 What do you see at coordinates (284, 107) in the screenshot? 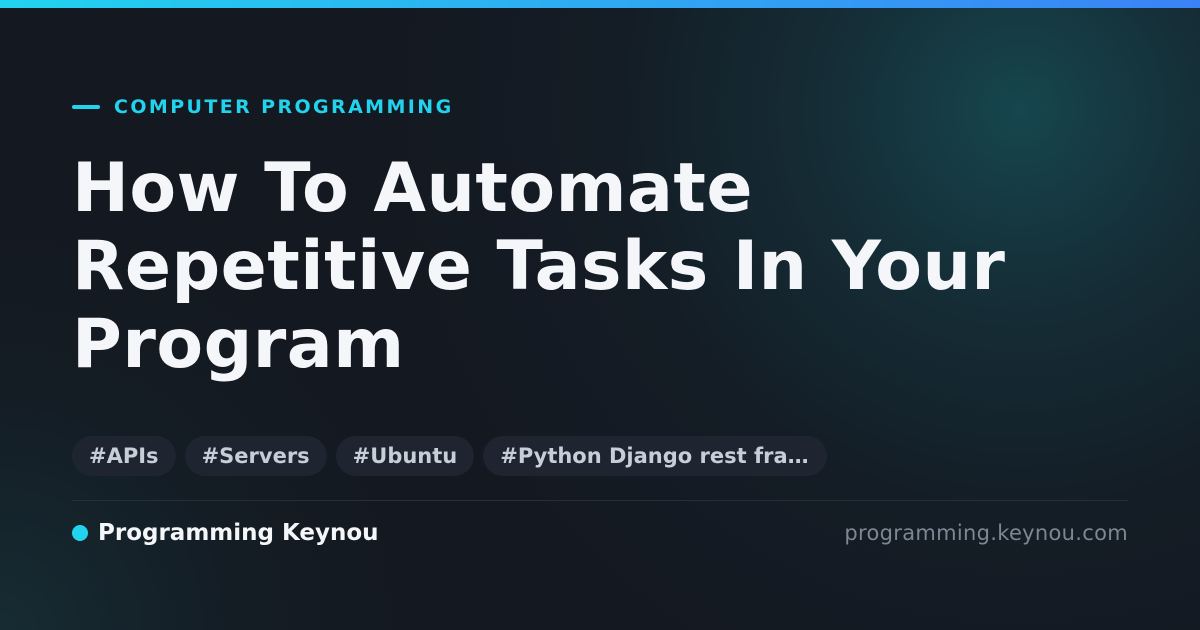
I see `category-label: COMPUTER PROGRAMMING` at bounding box center [284, 107].